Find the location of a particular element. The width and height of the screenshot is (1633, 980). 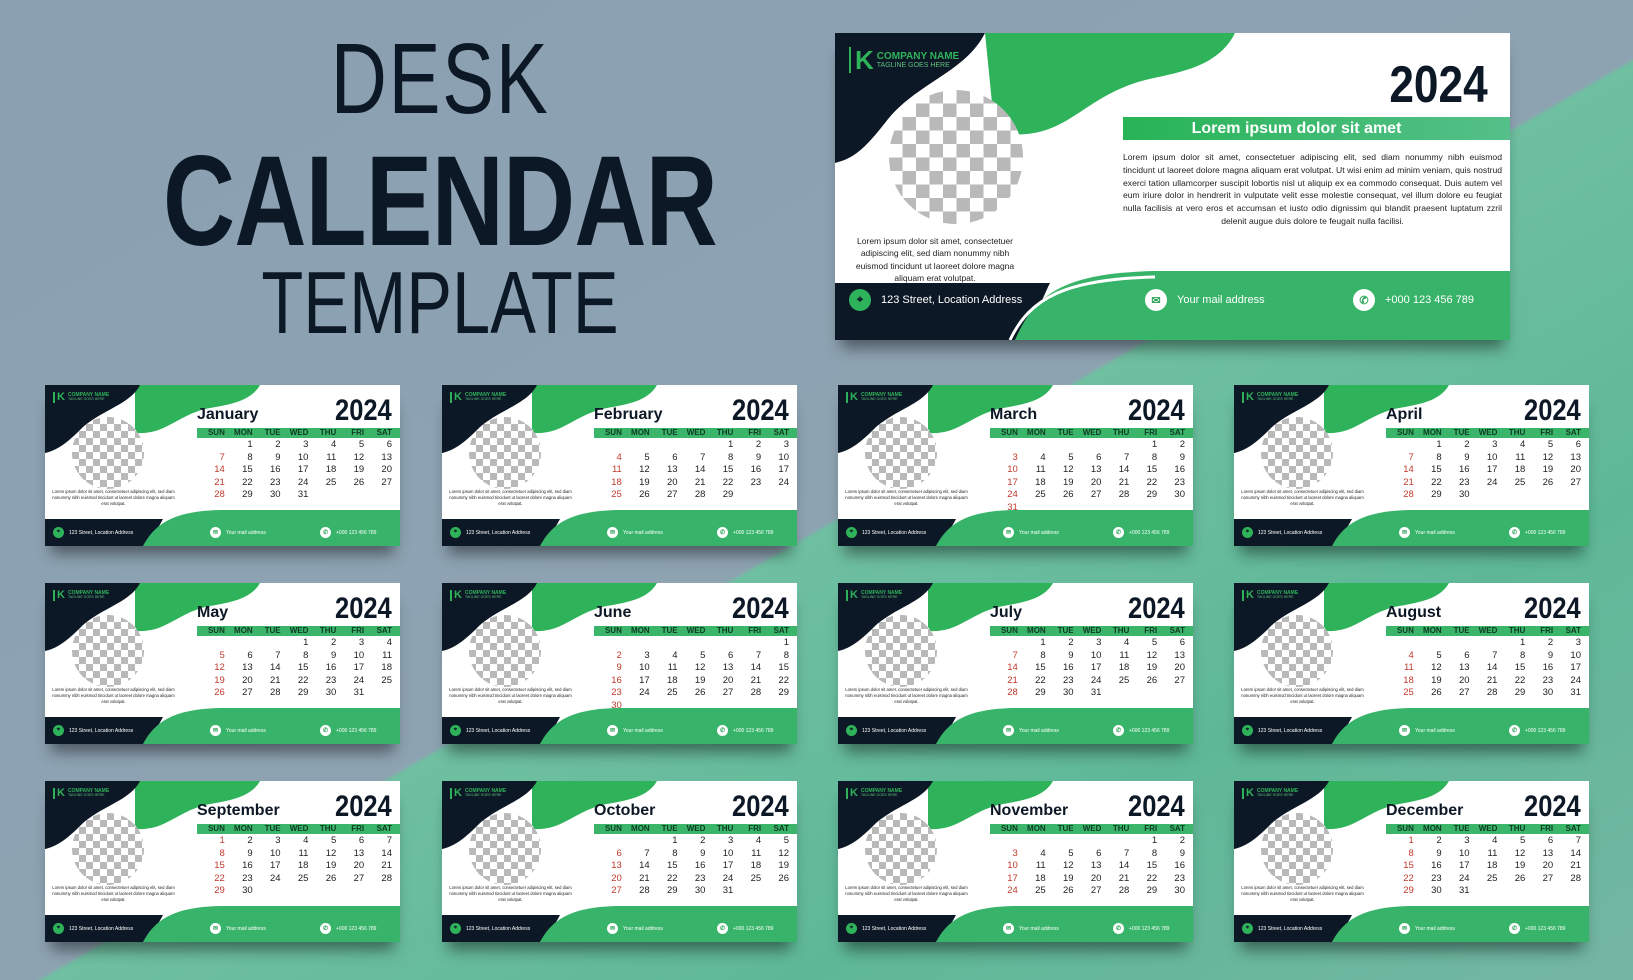

day-cell: 31 is located at coordinates (303, 495).